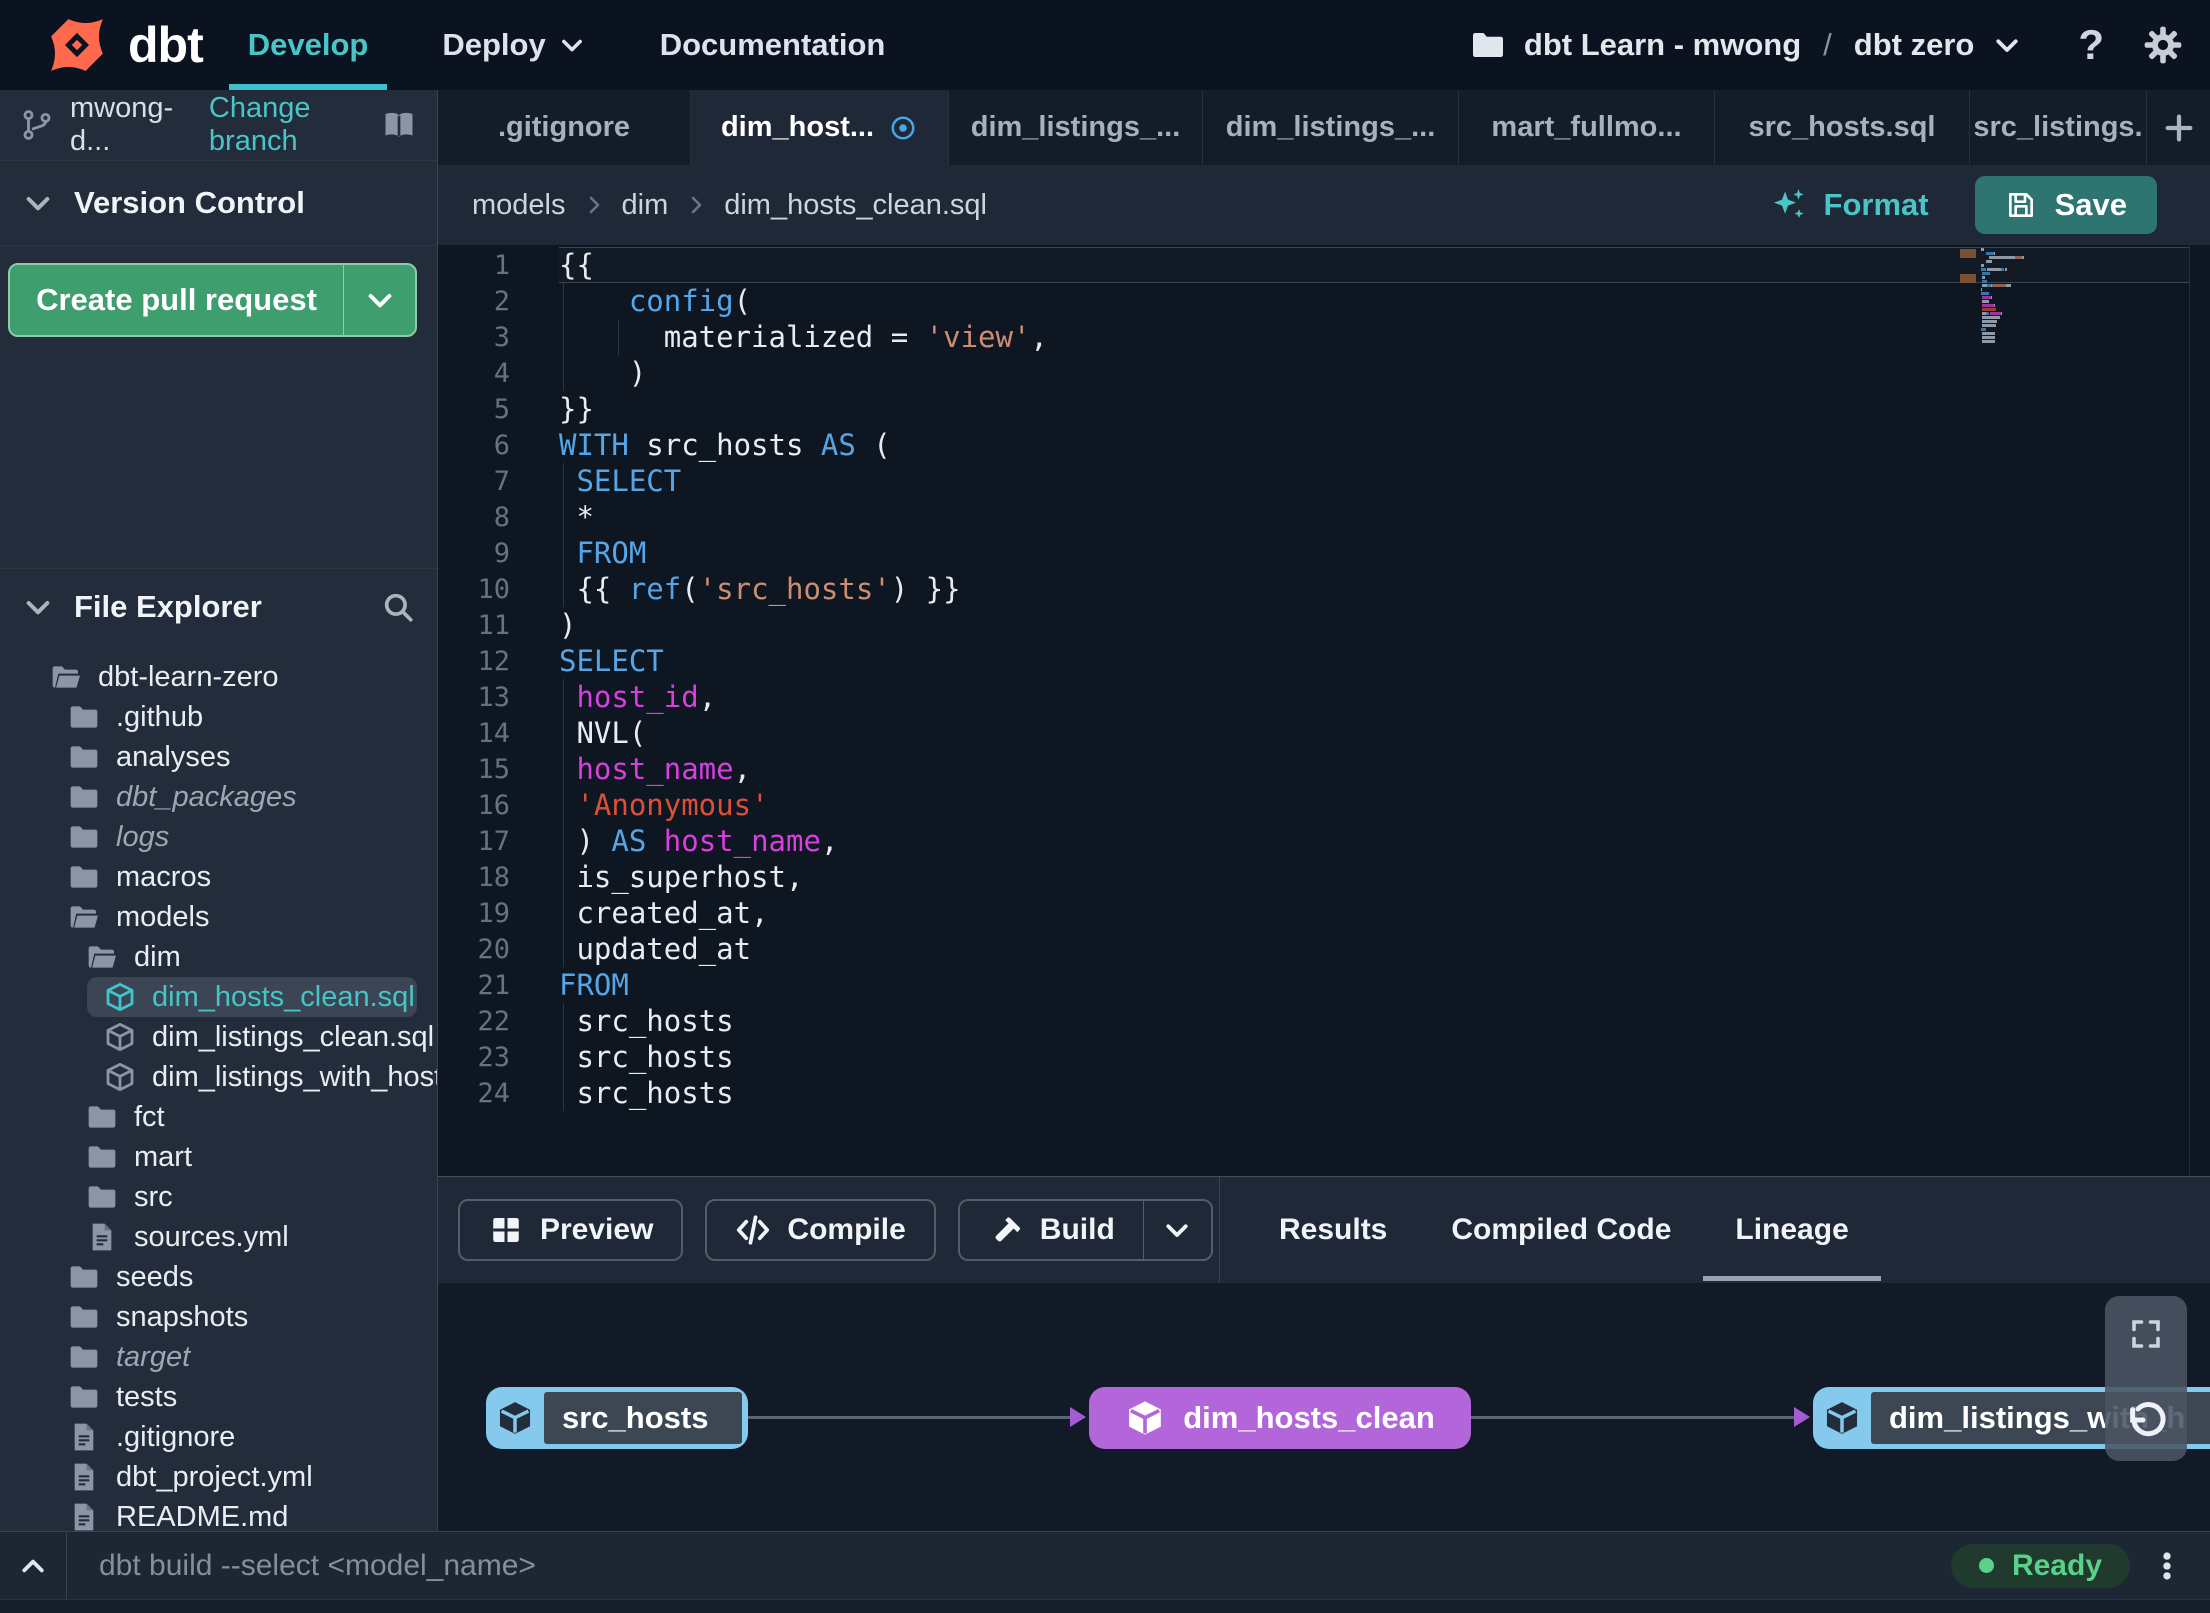 The height and width of the screenshot is (1613, 2210). Describe the element at coordinates (218, 1277) in the screenshot. I see `tree-item-seeds: seeds` at that location.